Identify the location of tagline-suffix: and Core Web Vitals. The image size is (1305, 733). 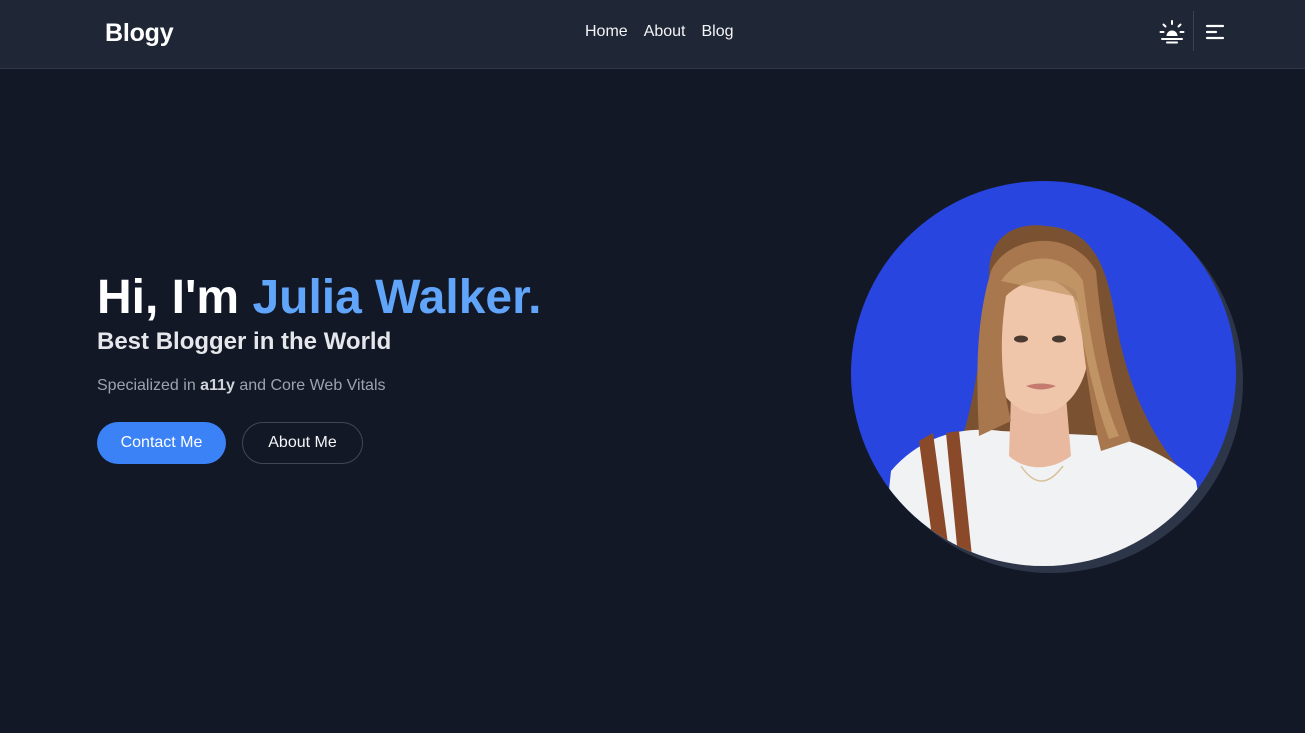
(310, 385).